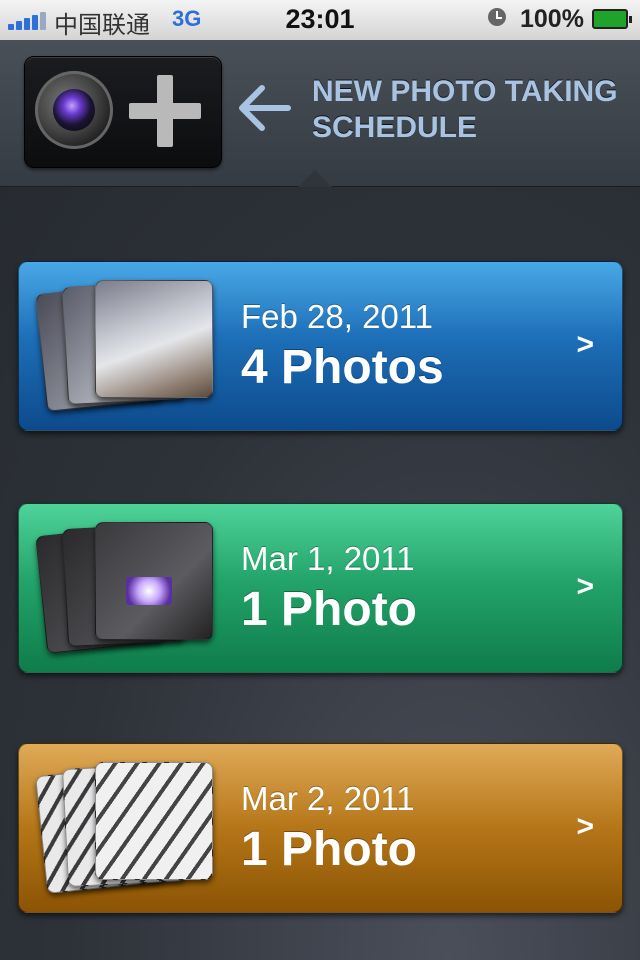 This screenshot has width=640, height=960. What do you see at coordinates (395, 127) in the screenshot?
I see `title-line-2: SCHEDULE` at bounding box center [395, 127].